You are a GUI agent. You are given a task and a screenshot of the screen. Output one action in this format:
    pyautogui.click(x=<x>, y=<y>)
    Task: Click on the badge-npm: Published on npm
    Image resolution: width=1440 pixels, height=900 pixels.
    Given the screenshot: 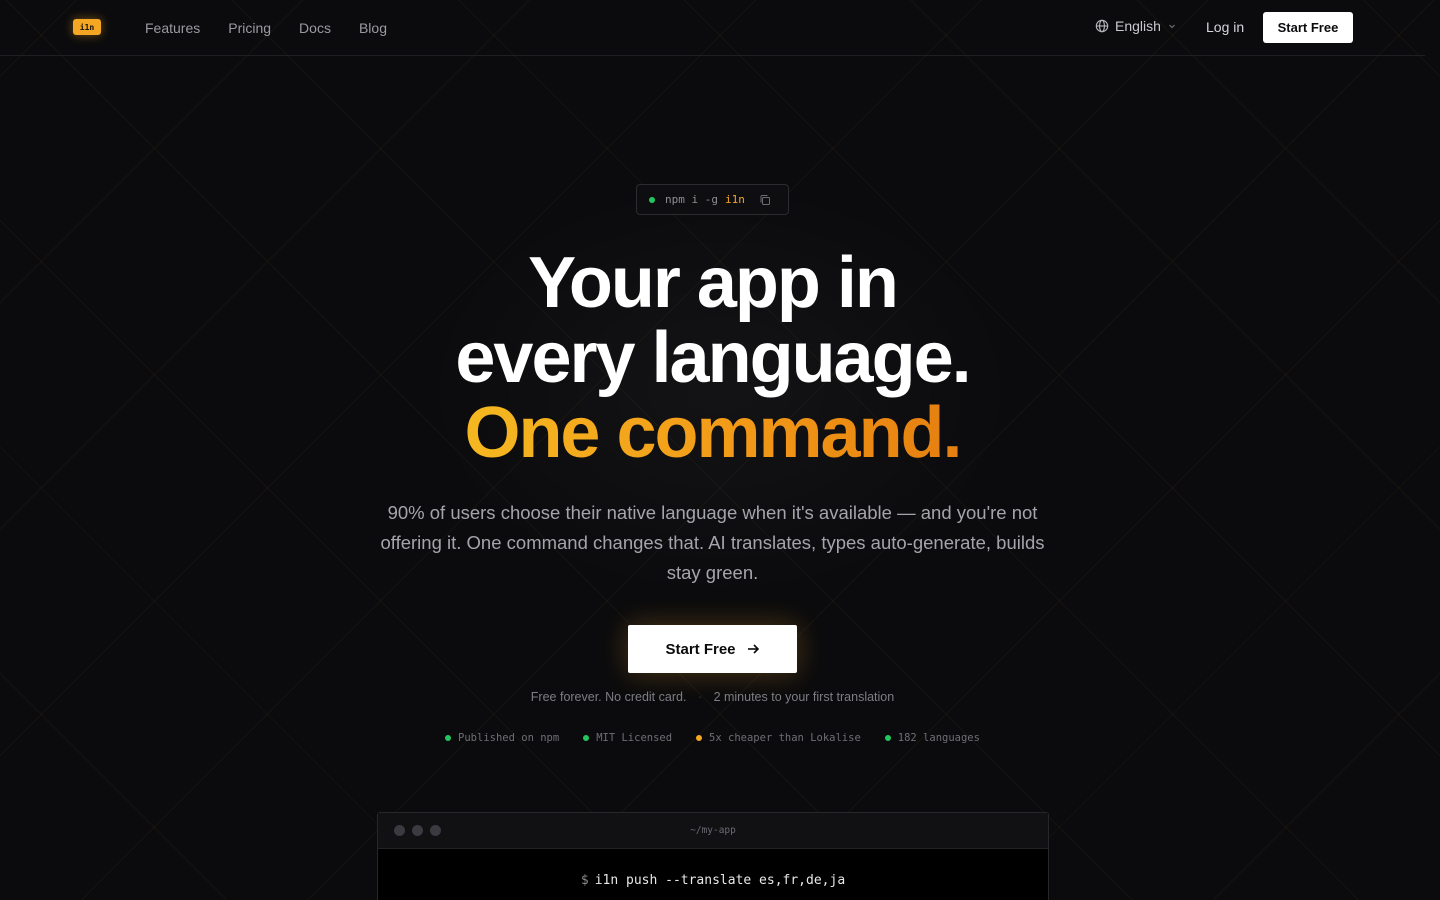 What is the action you would take?
    pyautogui.click(x=502, y=738)
    